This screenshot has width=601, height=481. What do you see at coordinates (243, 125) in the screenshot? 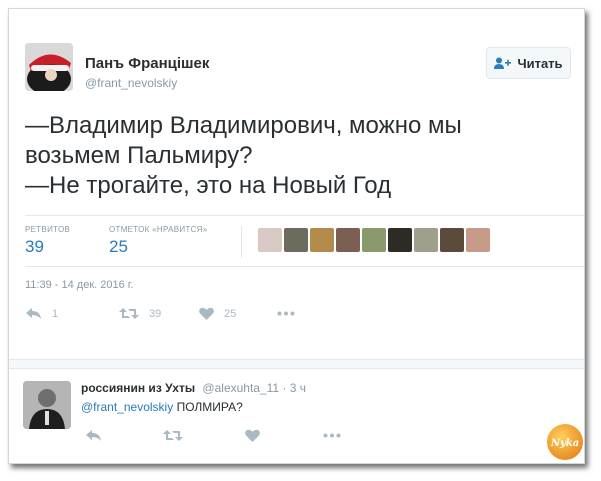
I see `tweet-text-line: —Владимир Владимирович, можно мы` at bounding box center [243, 125].